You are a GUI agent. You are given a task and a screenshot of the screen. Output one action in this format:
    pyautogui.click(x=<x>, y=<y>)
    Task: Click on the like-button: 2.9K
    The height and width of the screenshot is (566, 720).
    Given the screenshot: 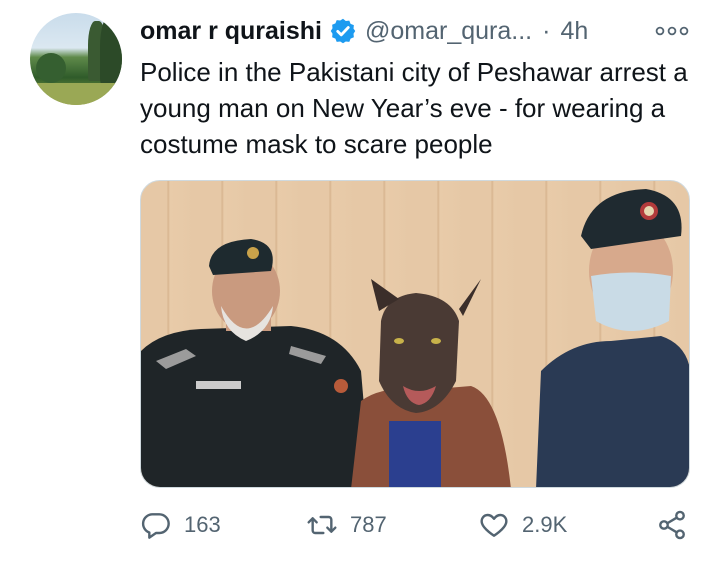 What is the action you would take?
    pyautogui.click(x=522, y=525)
    